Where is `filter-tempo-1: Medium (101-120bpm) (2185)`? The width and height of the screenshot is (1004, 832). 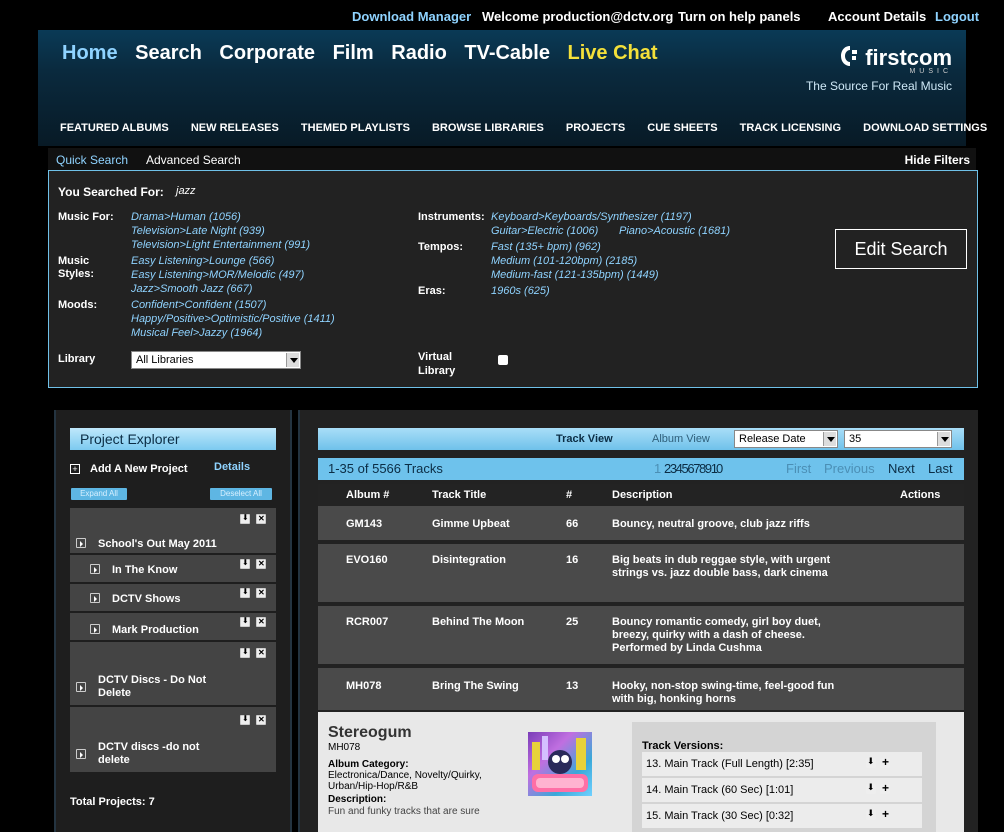
filter-tempo-1: Medium (101-120bpm) (2185) is located at coordinates (564, 261).